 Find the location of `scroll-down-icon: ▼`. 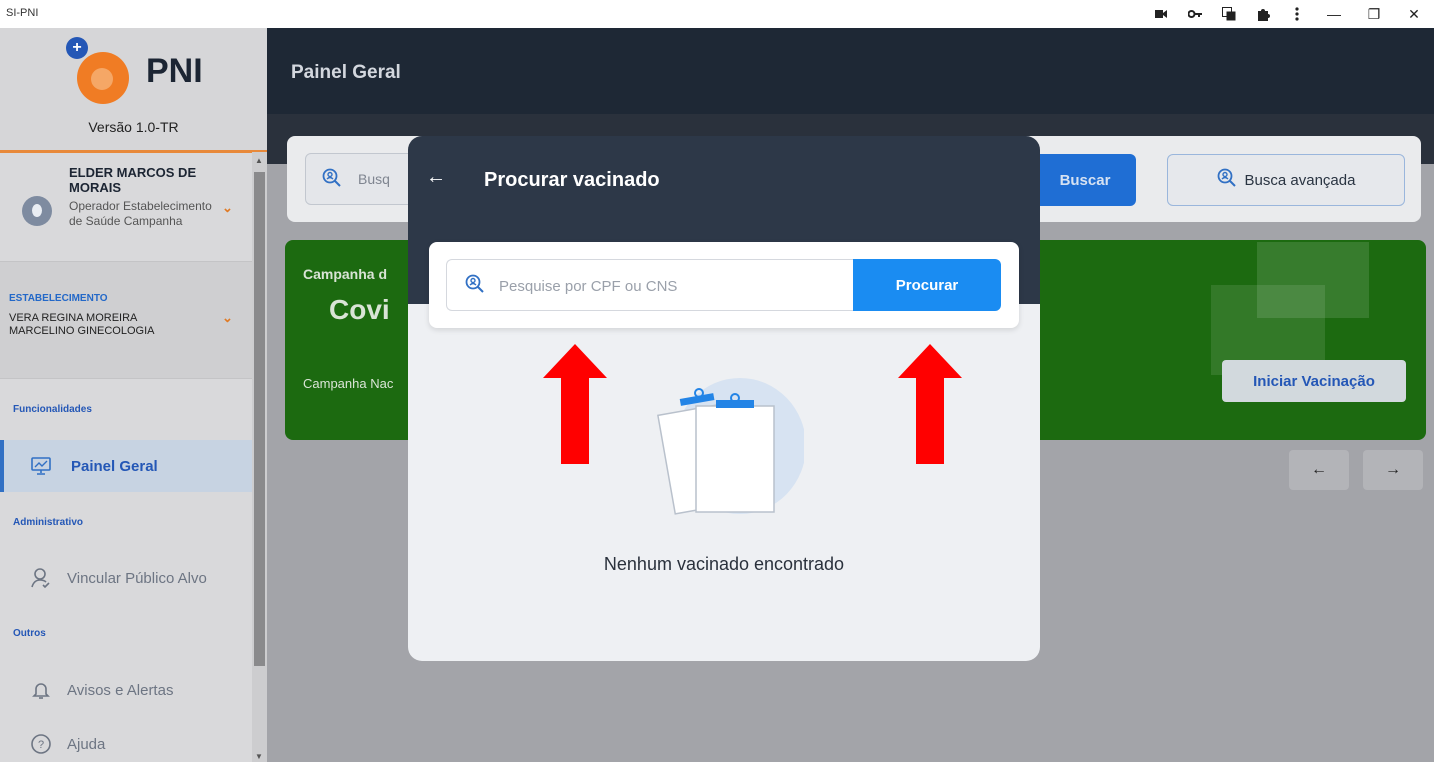

scroll-down-icon: ▼ is located at coordinates (259, 756).